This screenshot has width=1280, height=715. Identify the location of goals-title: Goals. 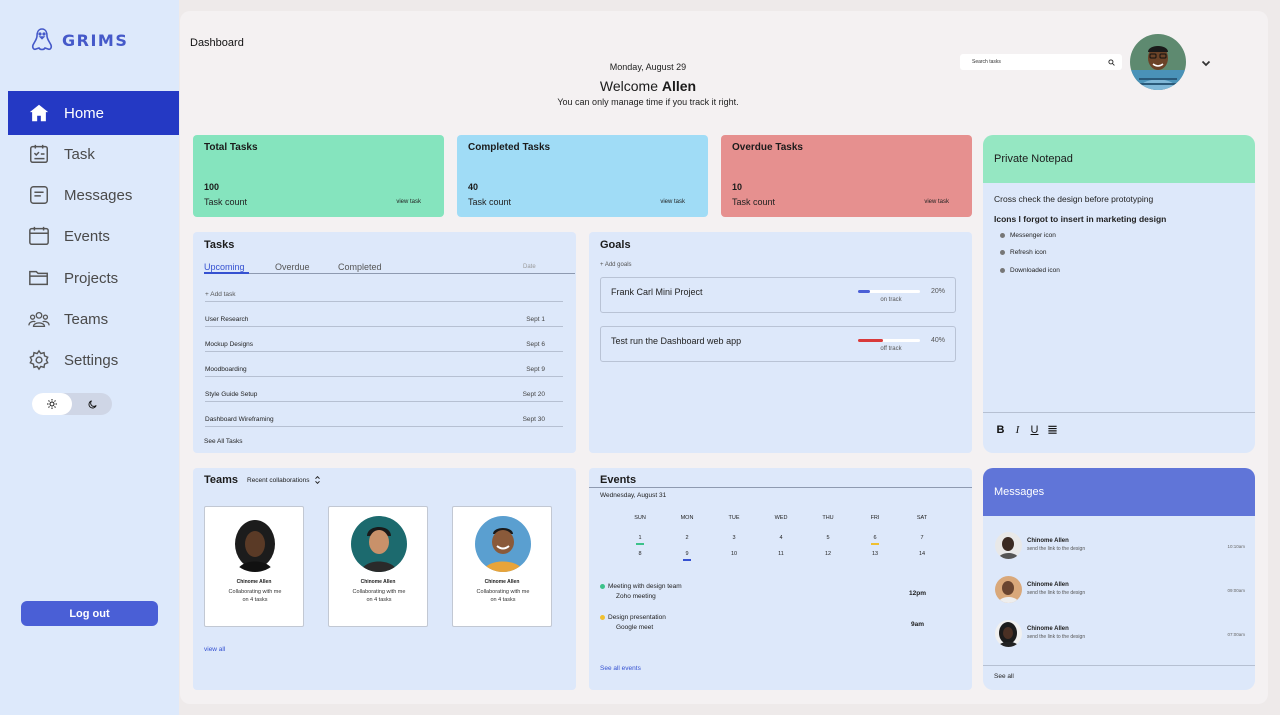
(615, 245).